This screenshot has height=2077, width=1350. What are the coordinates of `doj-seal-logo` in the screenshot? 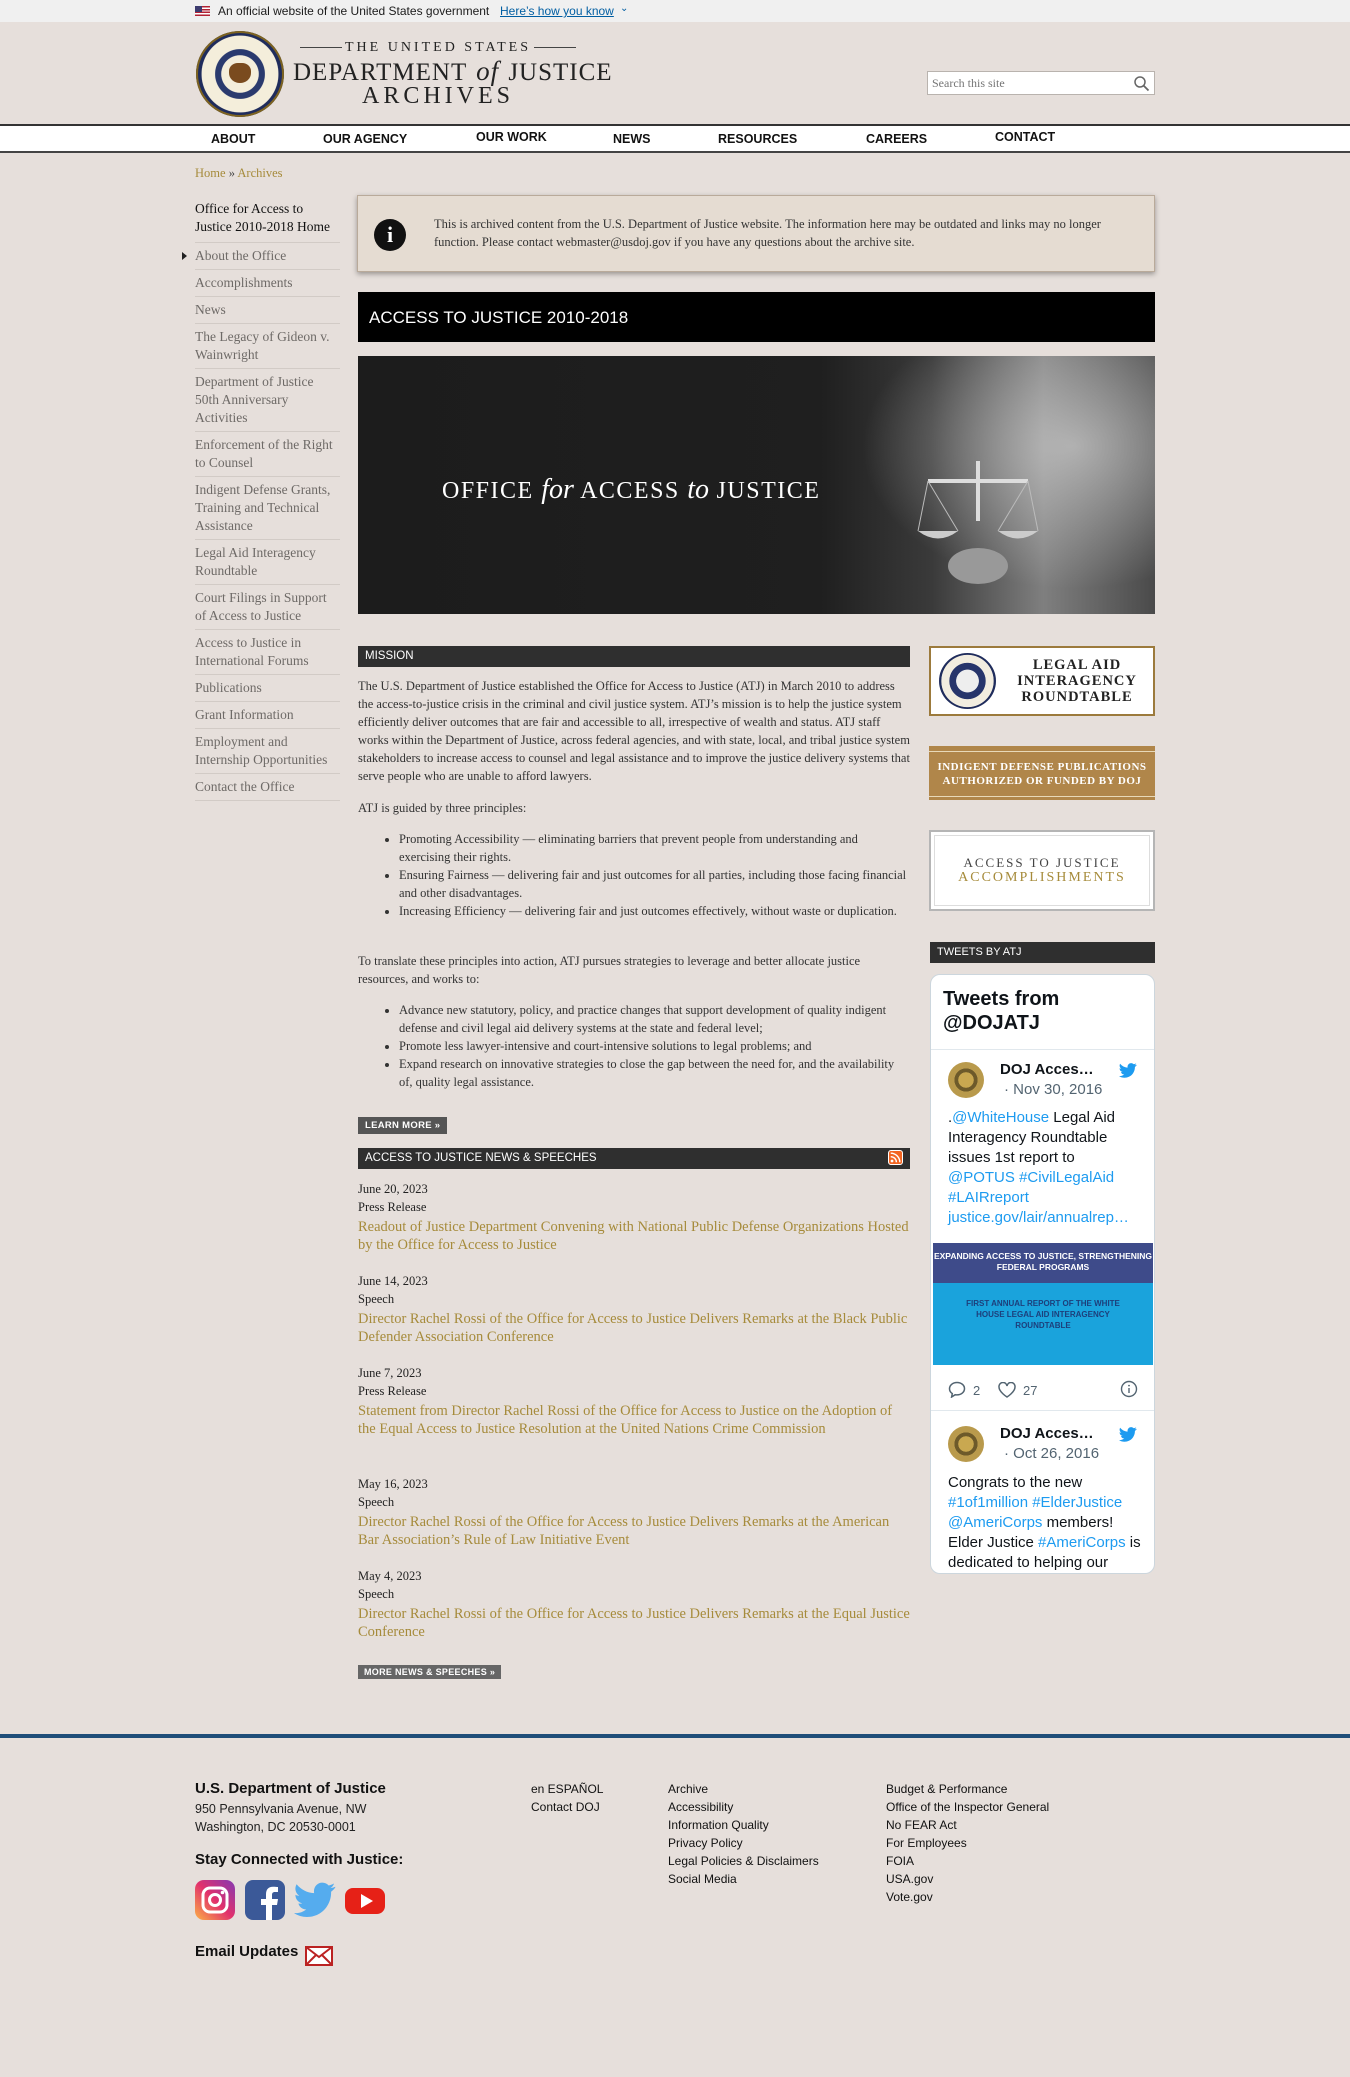 It's located at (240, 74).